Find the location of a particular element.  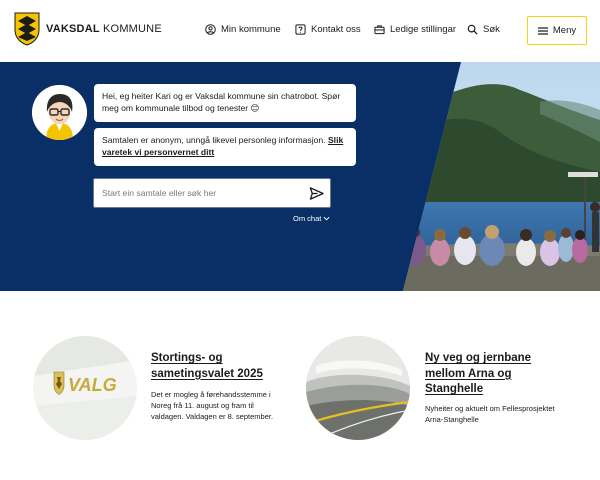

nav-kontakt-label: Kontakt oss is located at coordinates (336, 29).